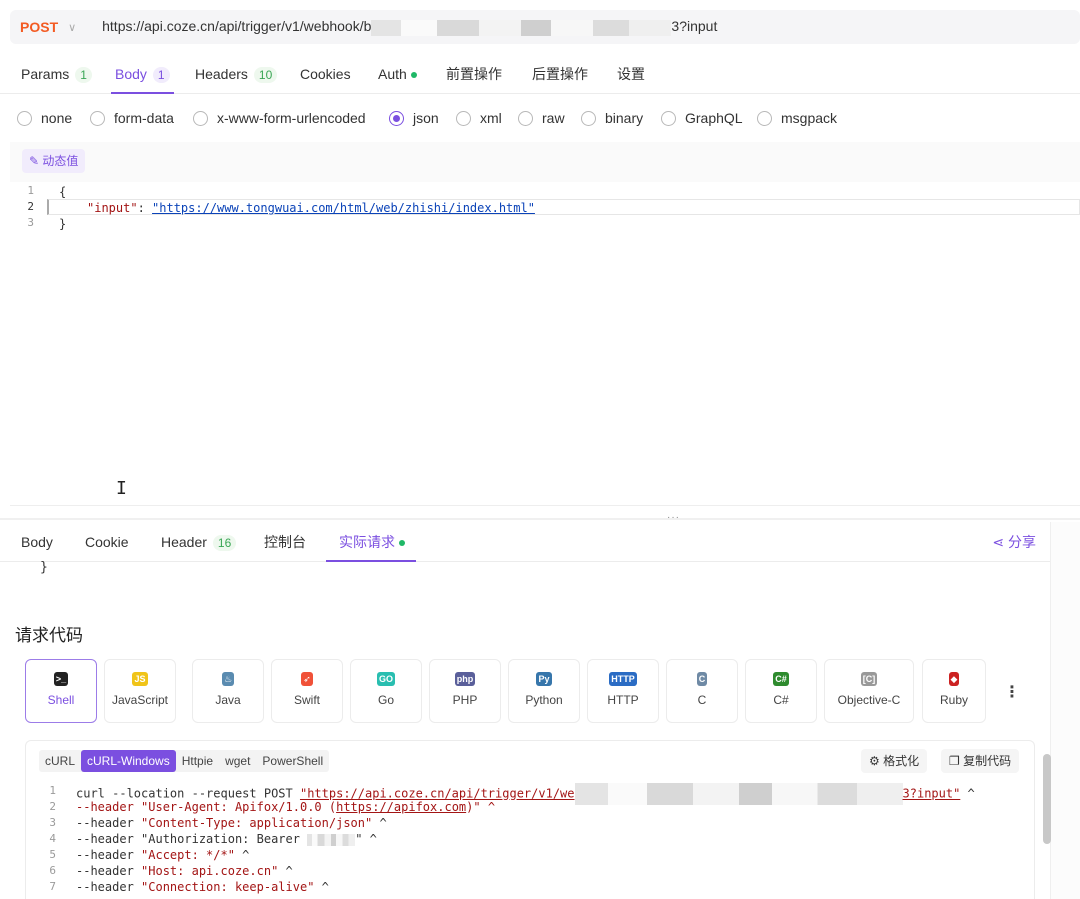  Describe the element at coordinates (1014, 542) in the screenshot. I see `share-button: ⋖ 分享` at that location.